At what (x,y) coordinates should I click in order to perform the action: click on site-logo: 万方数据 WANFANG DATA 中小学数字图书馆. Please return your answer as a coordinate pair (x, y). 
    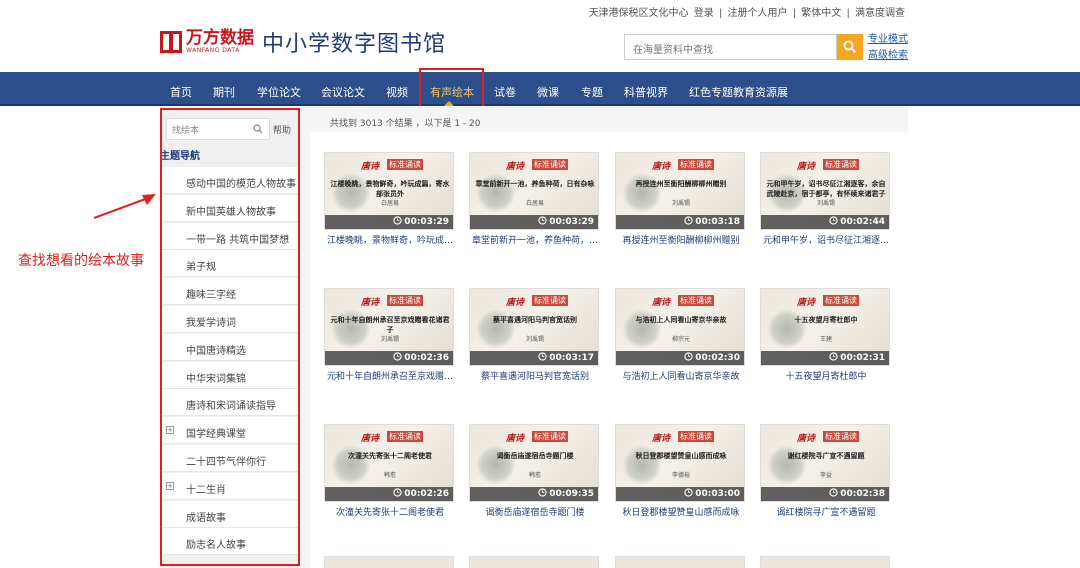
    Looking at the image, I should click on (303, 42).